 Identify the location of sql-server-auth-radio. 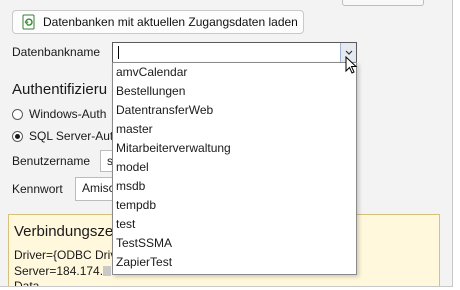
(17, 136).